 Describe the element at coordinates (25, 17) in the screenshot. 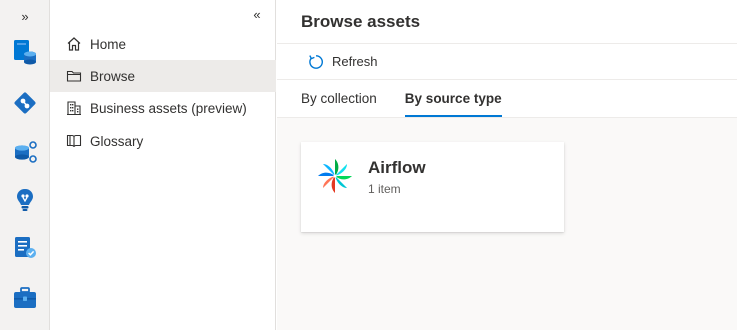

I see `expand-rail-button: »` at that location.